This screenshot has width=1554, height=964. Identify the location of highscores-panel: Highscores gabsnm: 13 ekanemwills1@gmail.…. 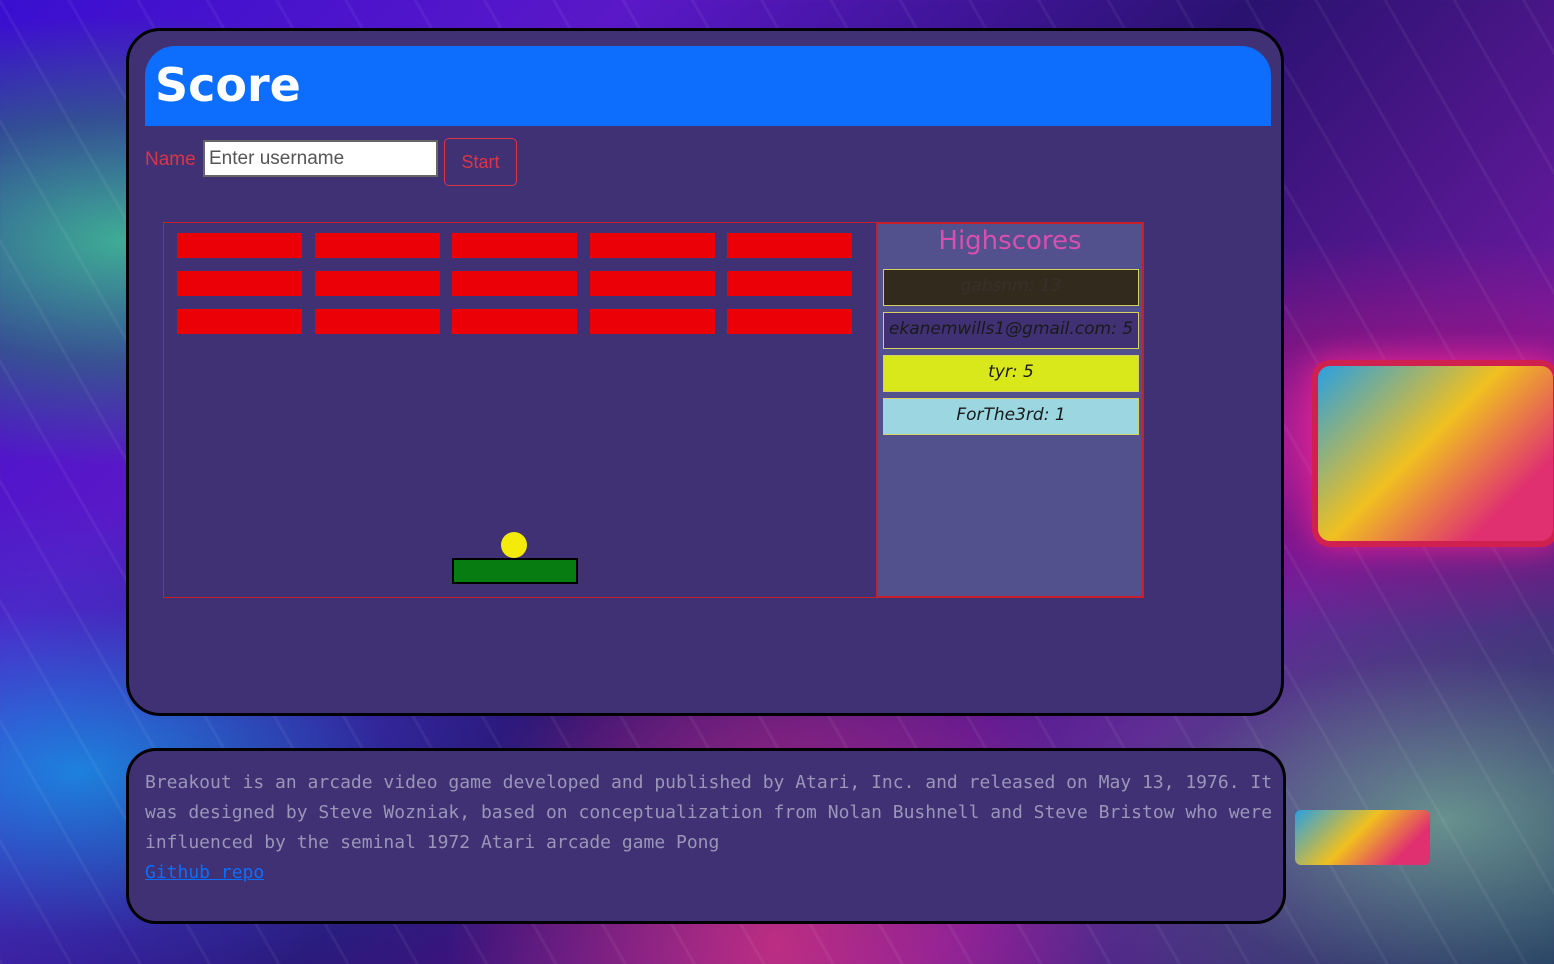
(1010, 410).